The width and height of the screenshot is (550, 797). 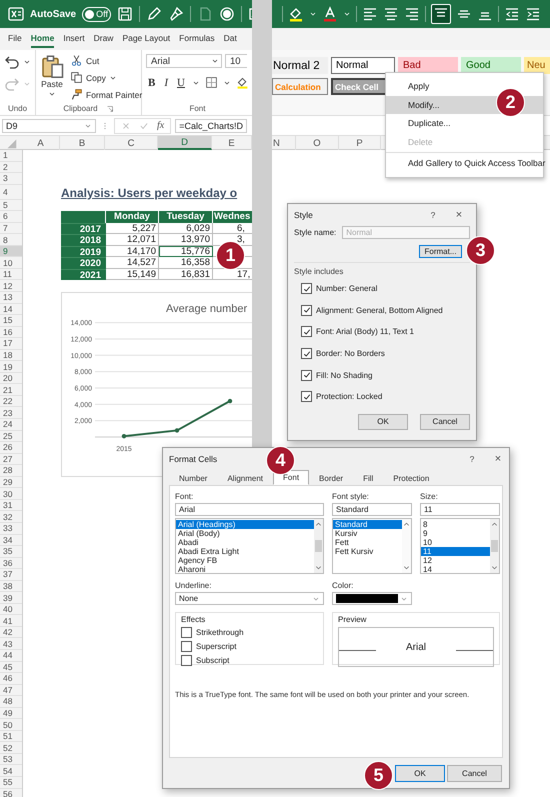 I want to click on row-header: 49, so click(x=11, y=714).